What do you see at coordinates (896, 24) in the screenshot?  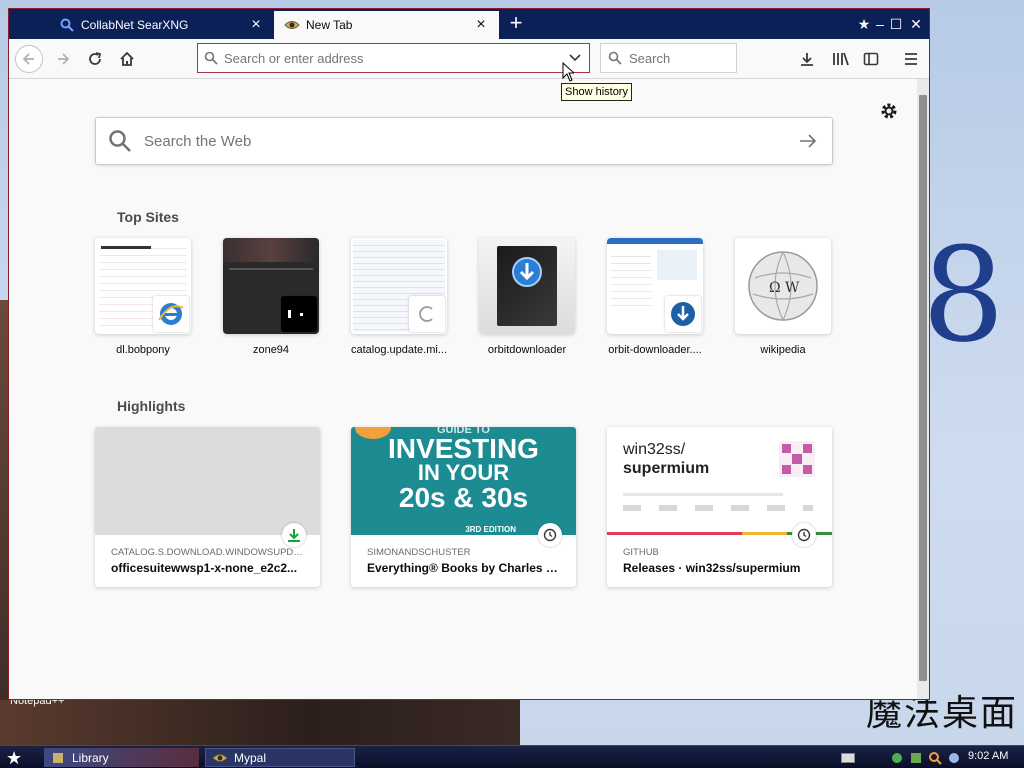 I see `maximize-button: ☐` at bounding box center [896, 24].